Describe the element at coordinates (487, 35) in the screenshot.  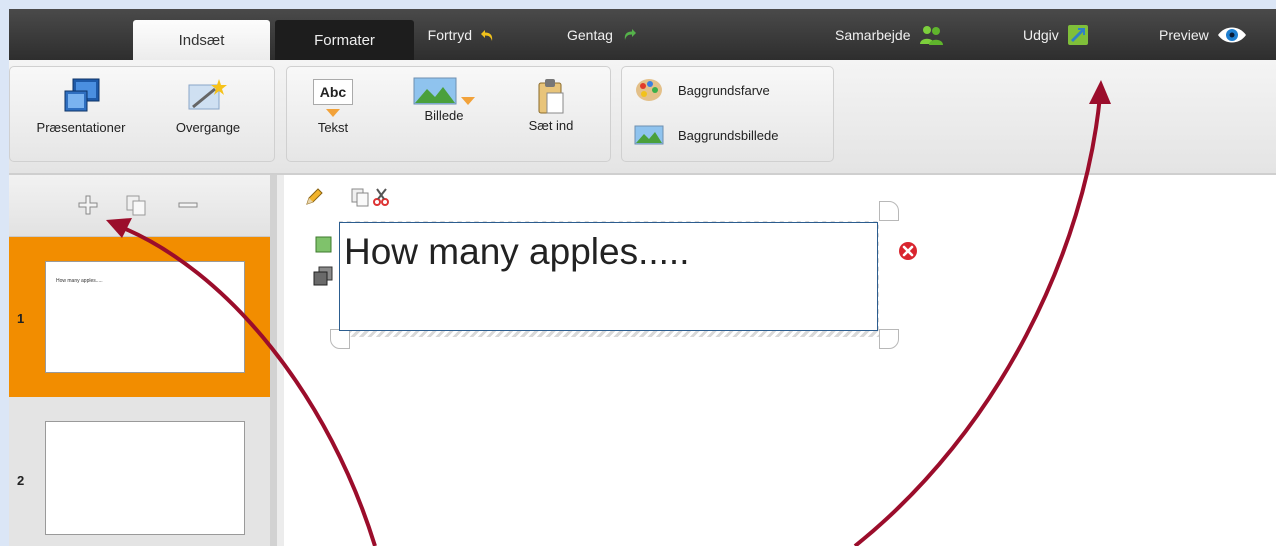
I see `undo-arrow-icon` at that location.